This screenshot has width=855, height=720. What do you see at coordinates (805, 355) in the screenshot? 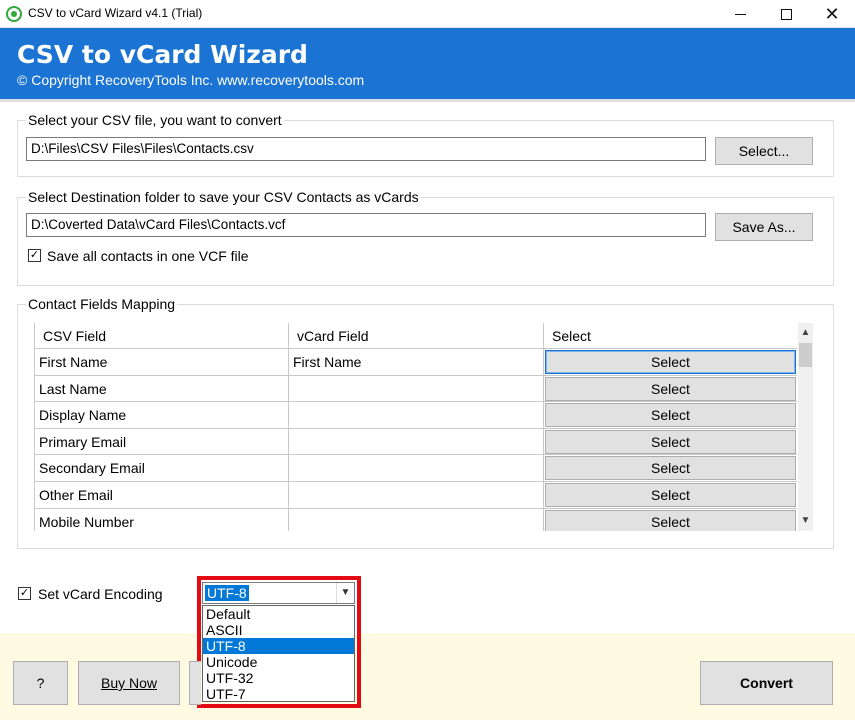
I see `scroll-thumb` at bounding box center [805, 355].